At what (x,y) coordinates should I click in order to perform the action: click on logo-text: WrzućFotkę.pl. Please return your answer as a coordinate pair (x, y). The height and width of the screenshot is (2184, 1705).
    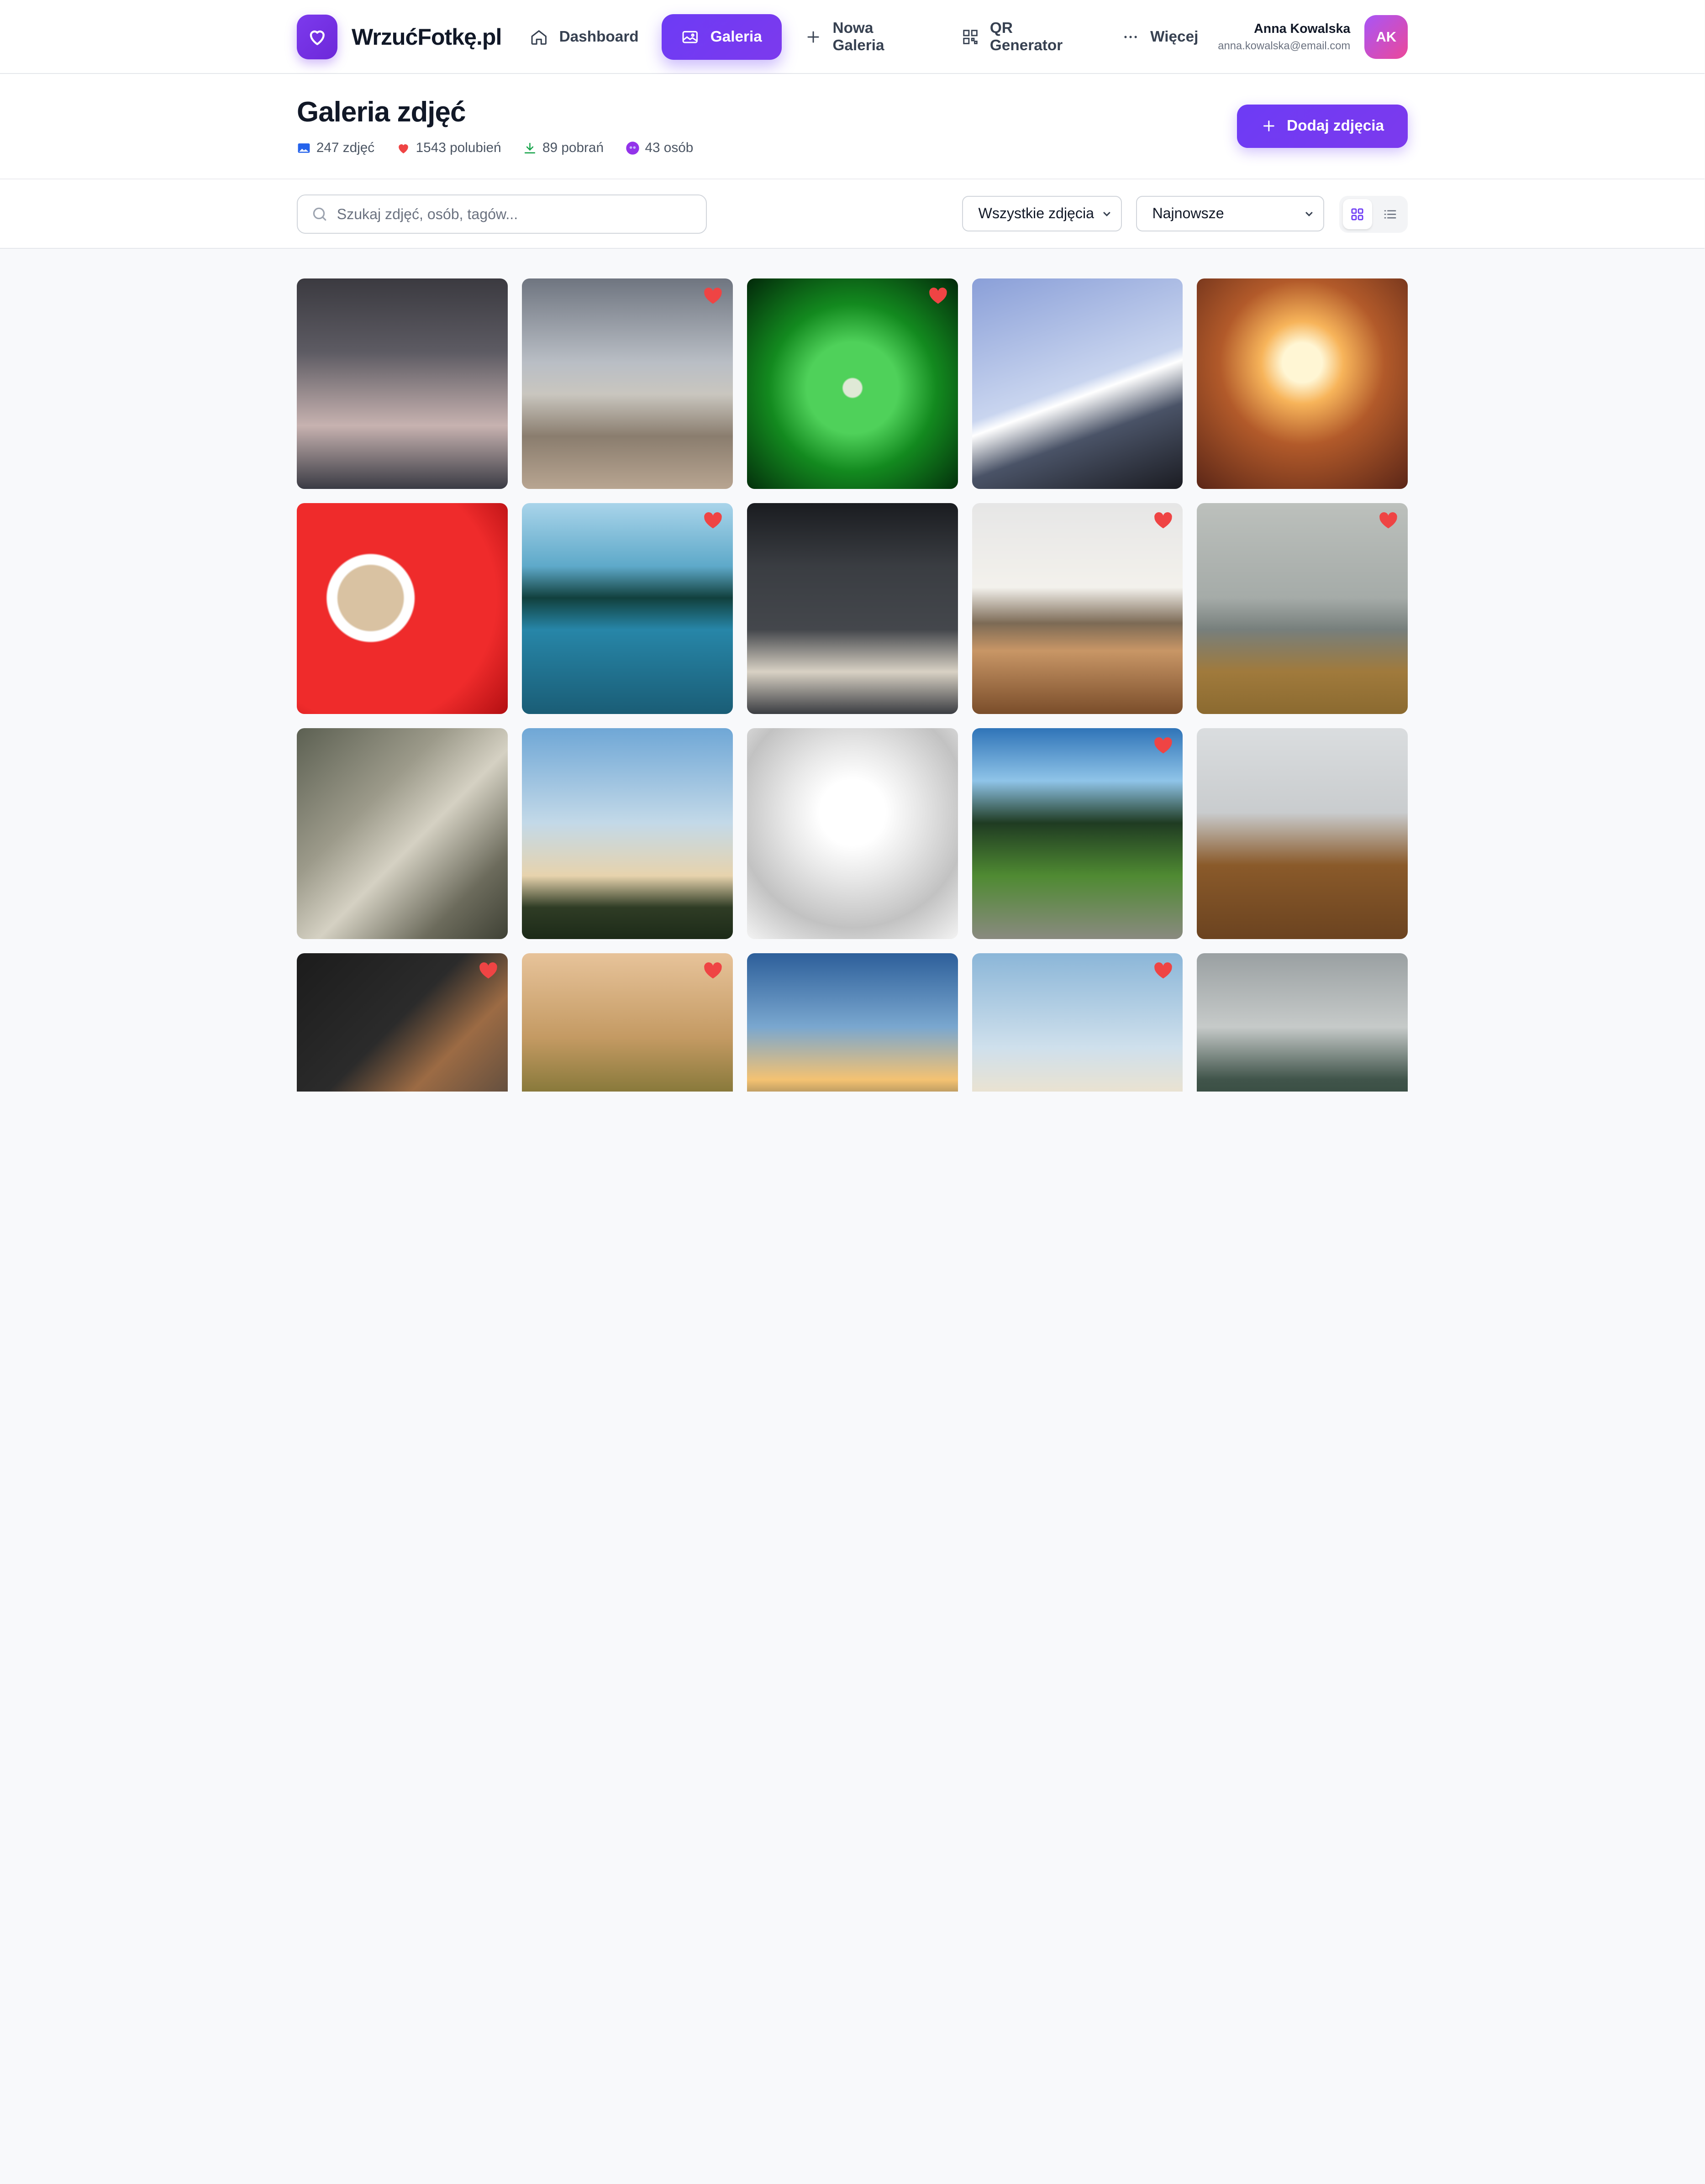
    Looking at the image, I should click on (427, 37).